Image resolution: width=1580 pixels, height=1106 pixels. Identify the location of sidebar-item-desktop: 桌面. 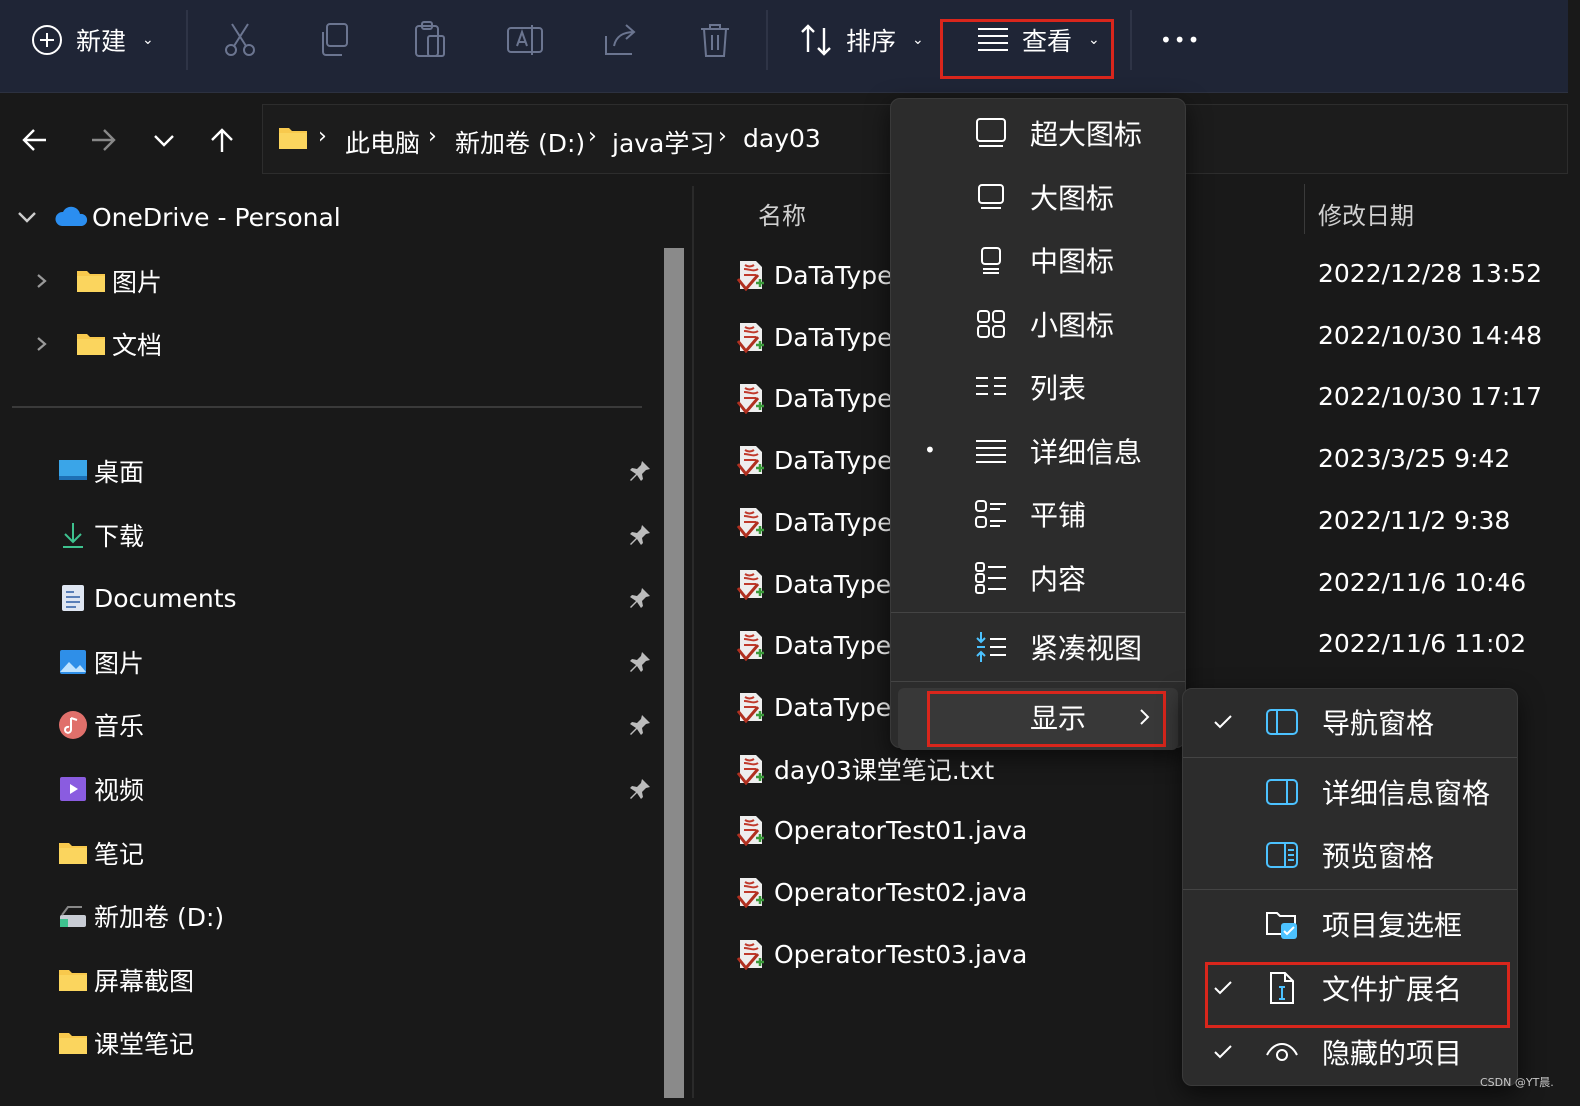
(101, 471).